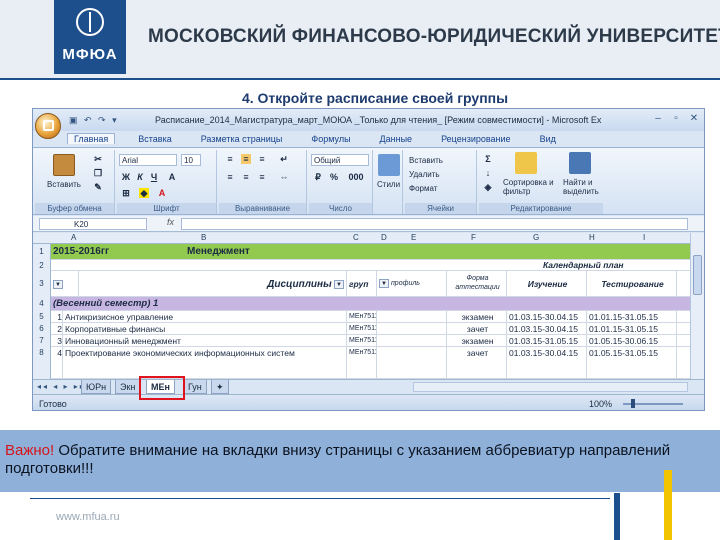 This screenshot has width=720, height=540. What do you see at coordinates (246, 159) in the screenshot?
I see `align-middle-icon: ≡` at bounding box center [246, 159].